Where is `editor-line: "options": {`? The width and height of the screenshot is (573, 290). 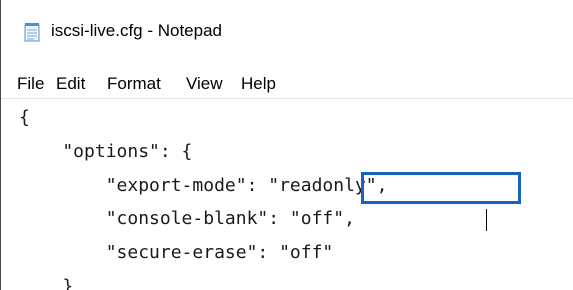
editor-line: "options": { is located at coordinates (106, 151).